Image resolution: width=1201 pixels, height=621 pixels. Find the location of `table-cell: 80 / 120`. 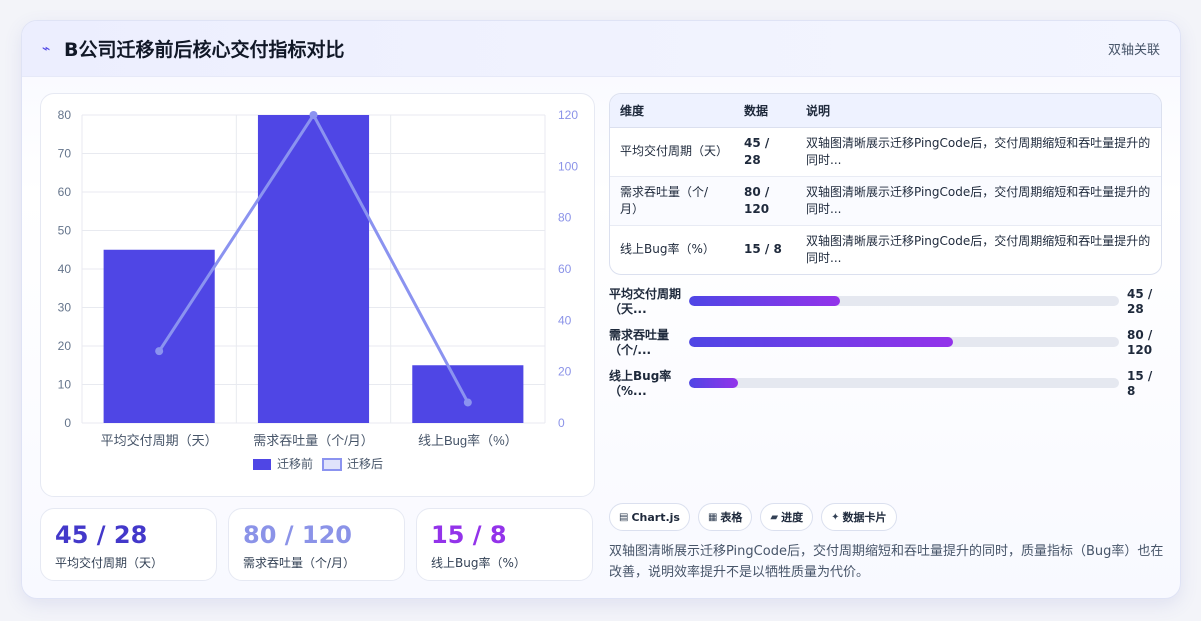

table-cell: 80 / 120 is located at coordinates (757, 200).